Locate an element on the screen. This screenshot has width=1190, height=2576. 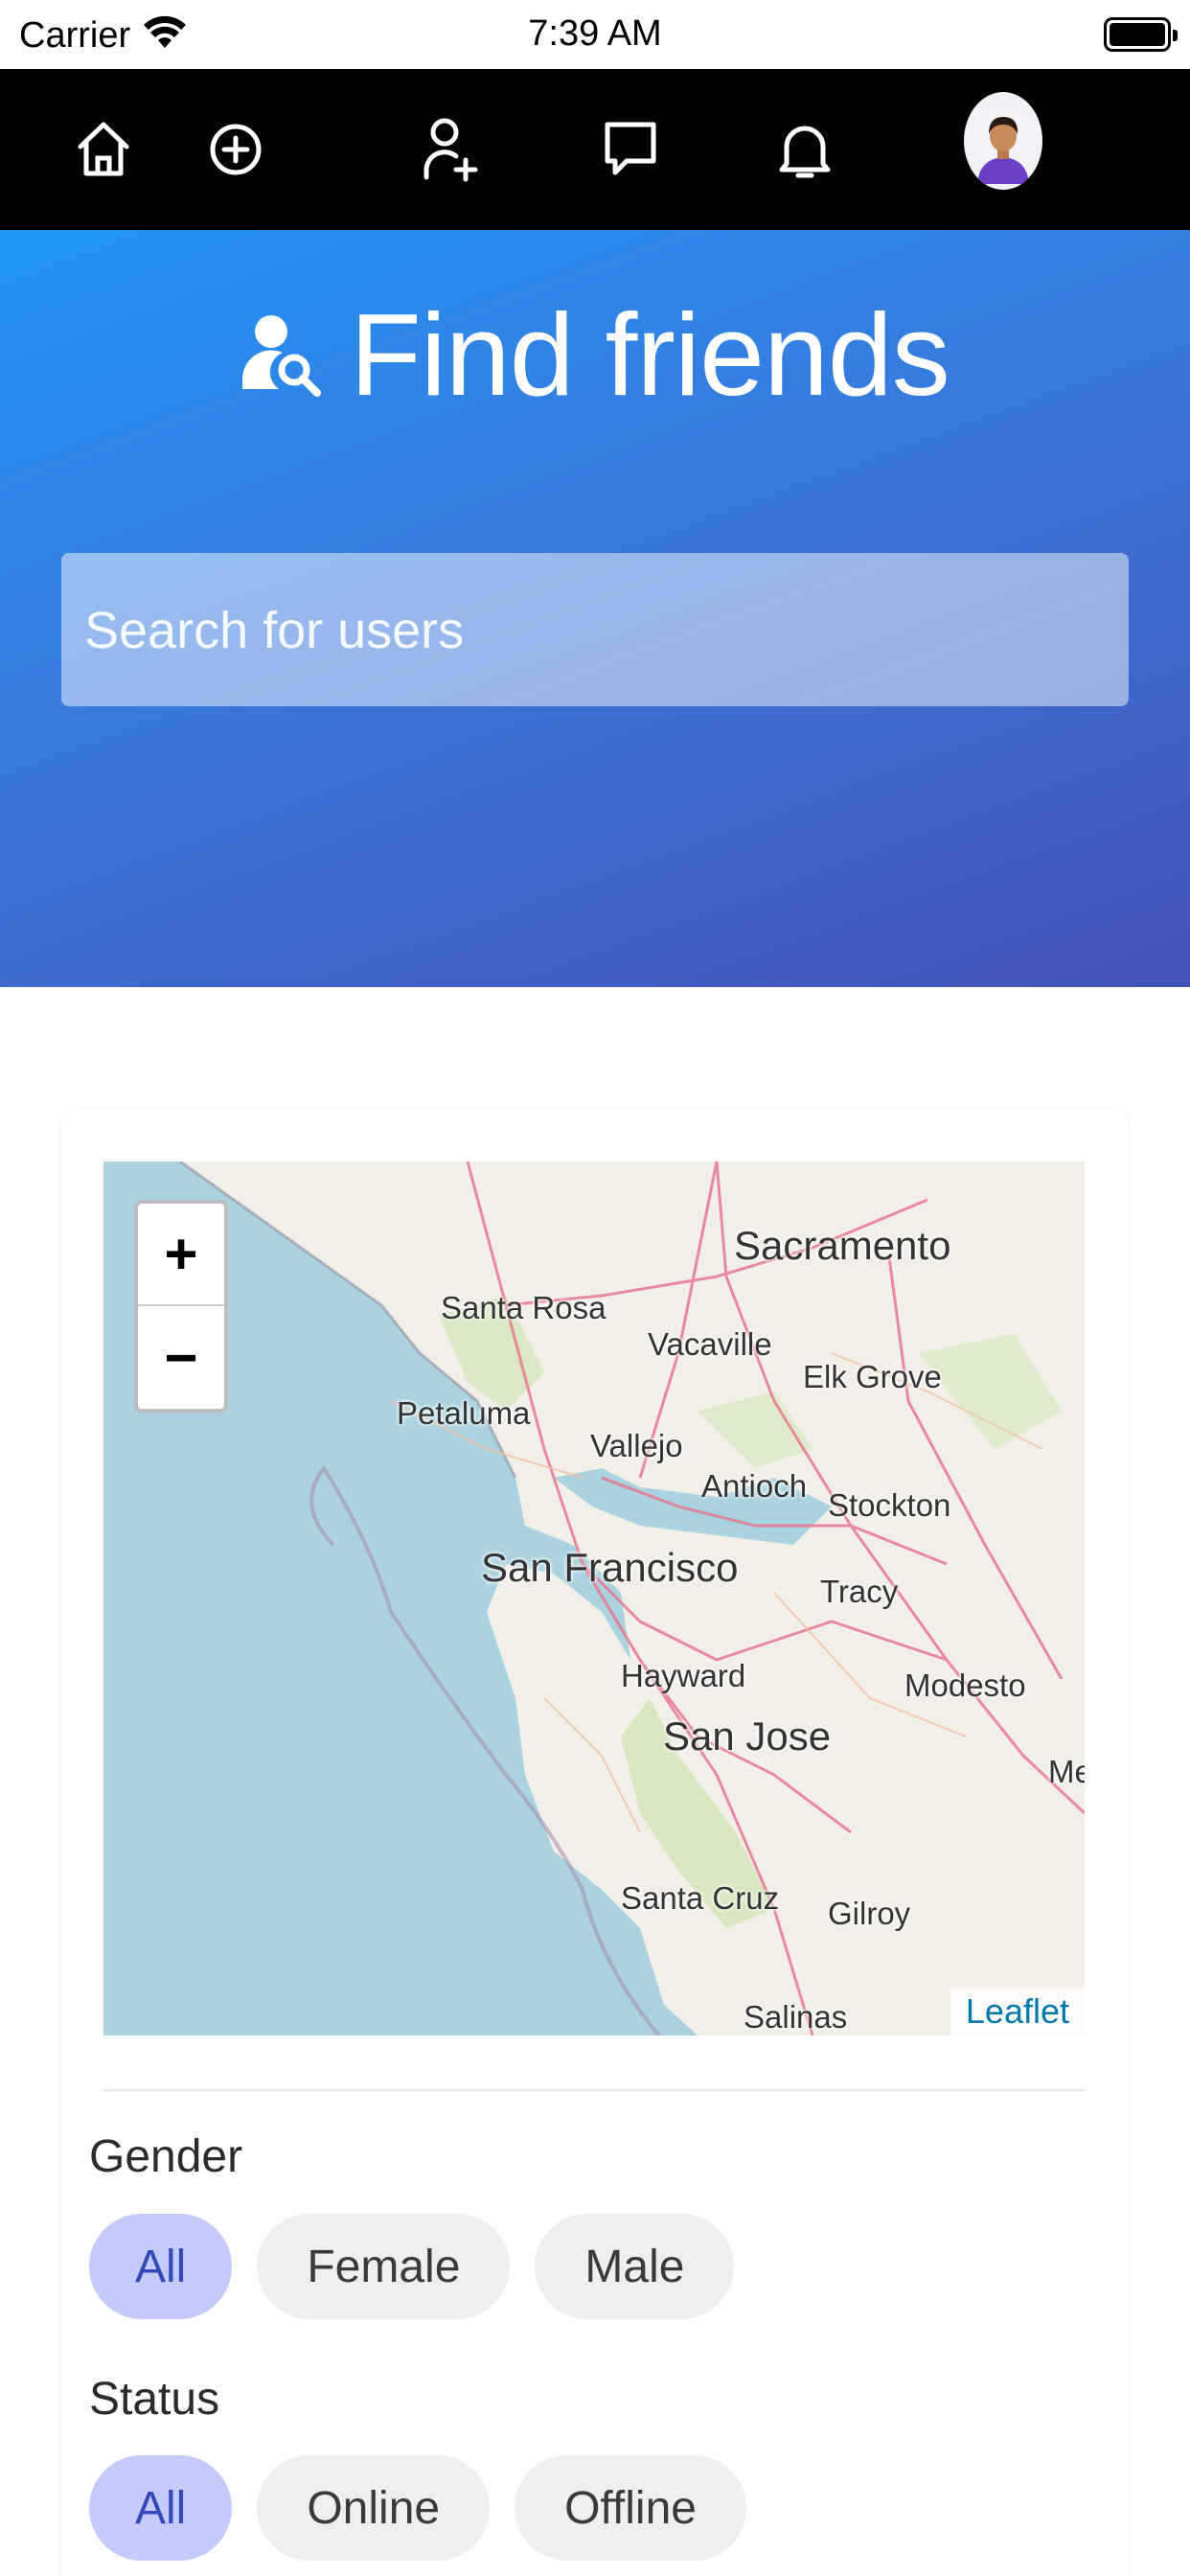
bell-icon is located at coordinates (805, 149).